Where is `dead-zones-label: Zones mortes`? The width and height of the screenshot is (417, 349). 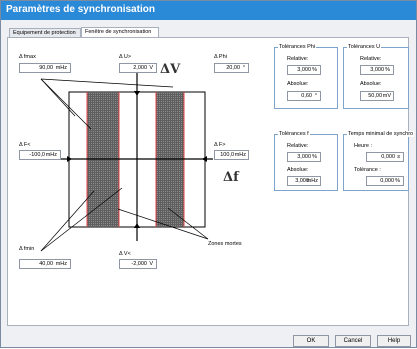
dead-zones-label: Zones mortes is located at coordinates (225, 244).